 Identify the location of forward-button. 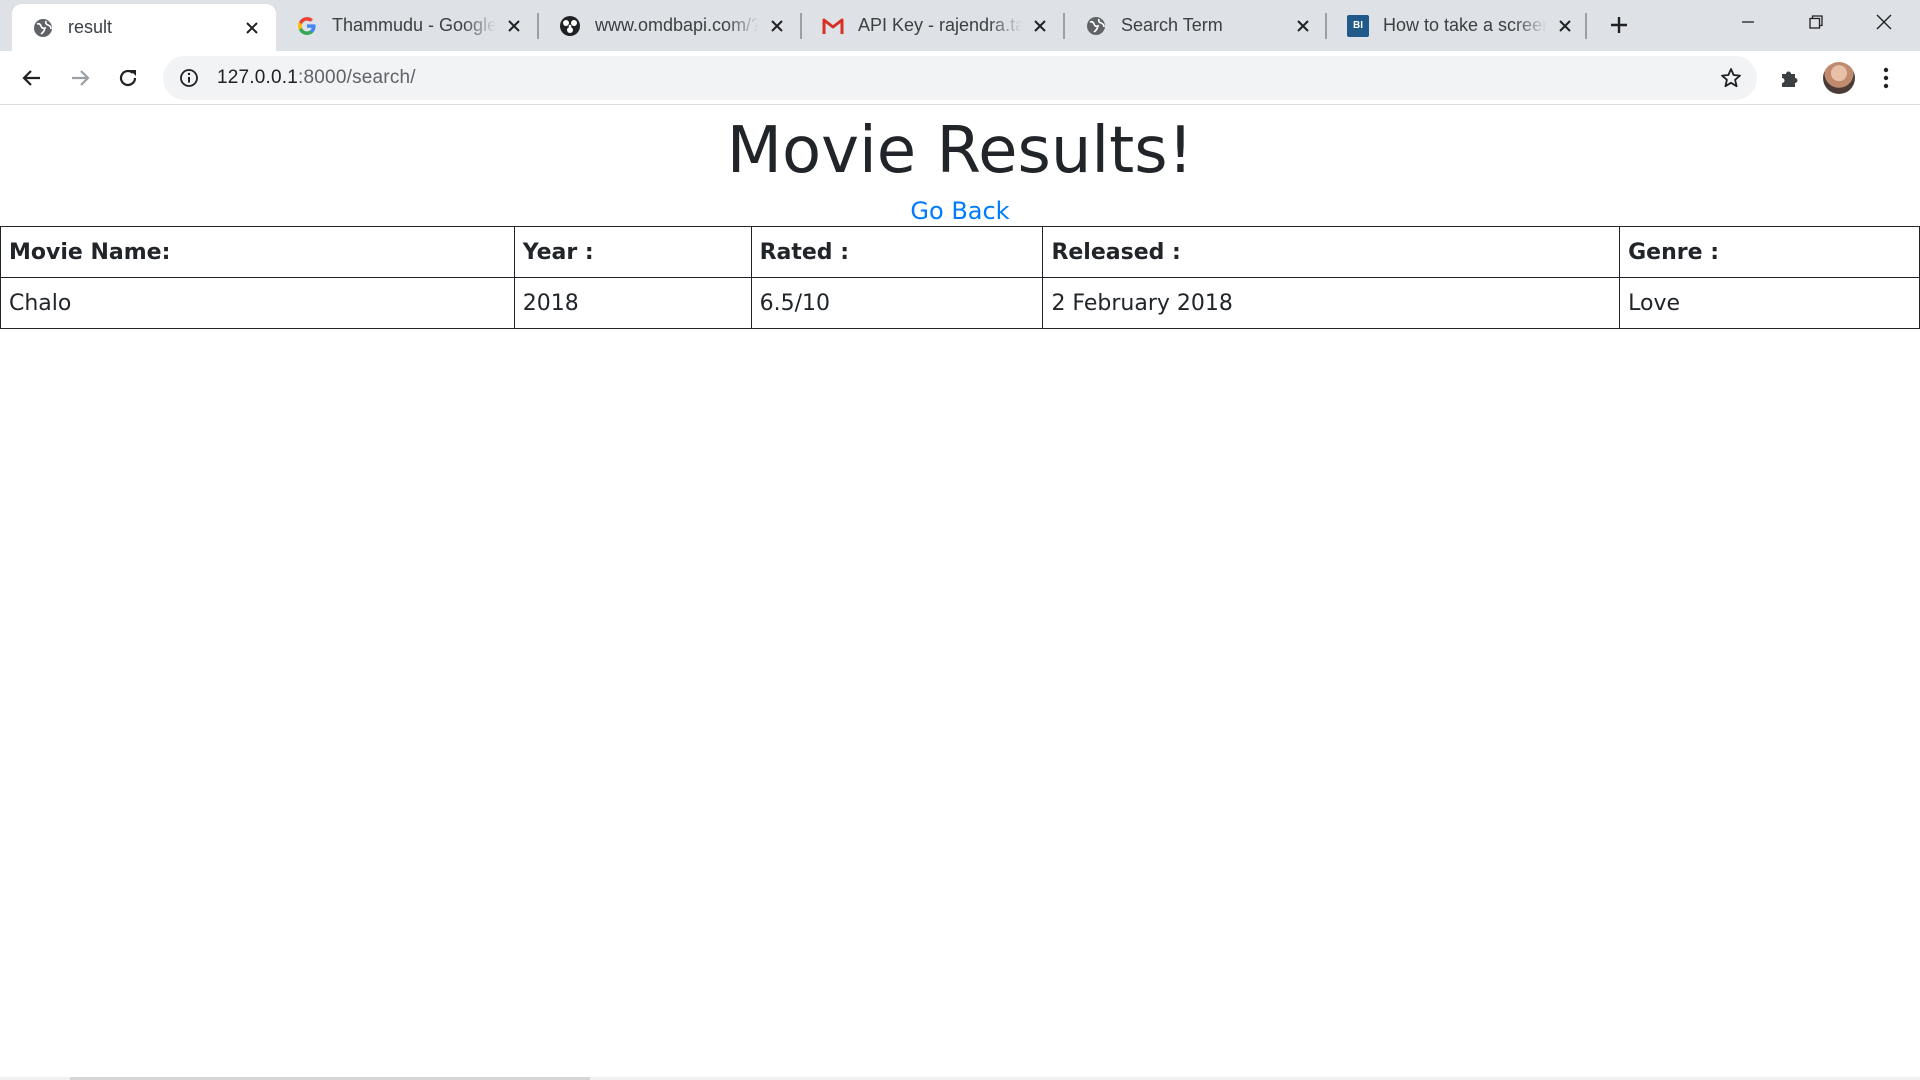
(80, 78).